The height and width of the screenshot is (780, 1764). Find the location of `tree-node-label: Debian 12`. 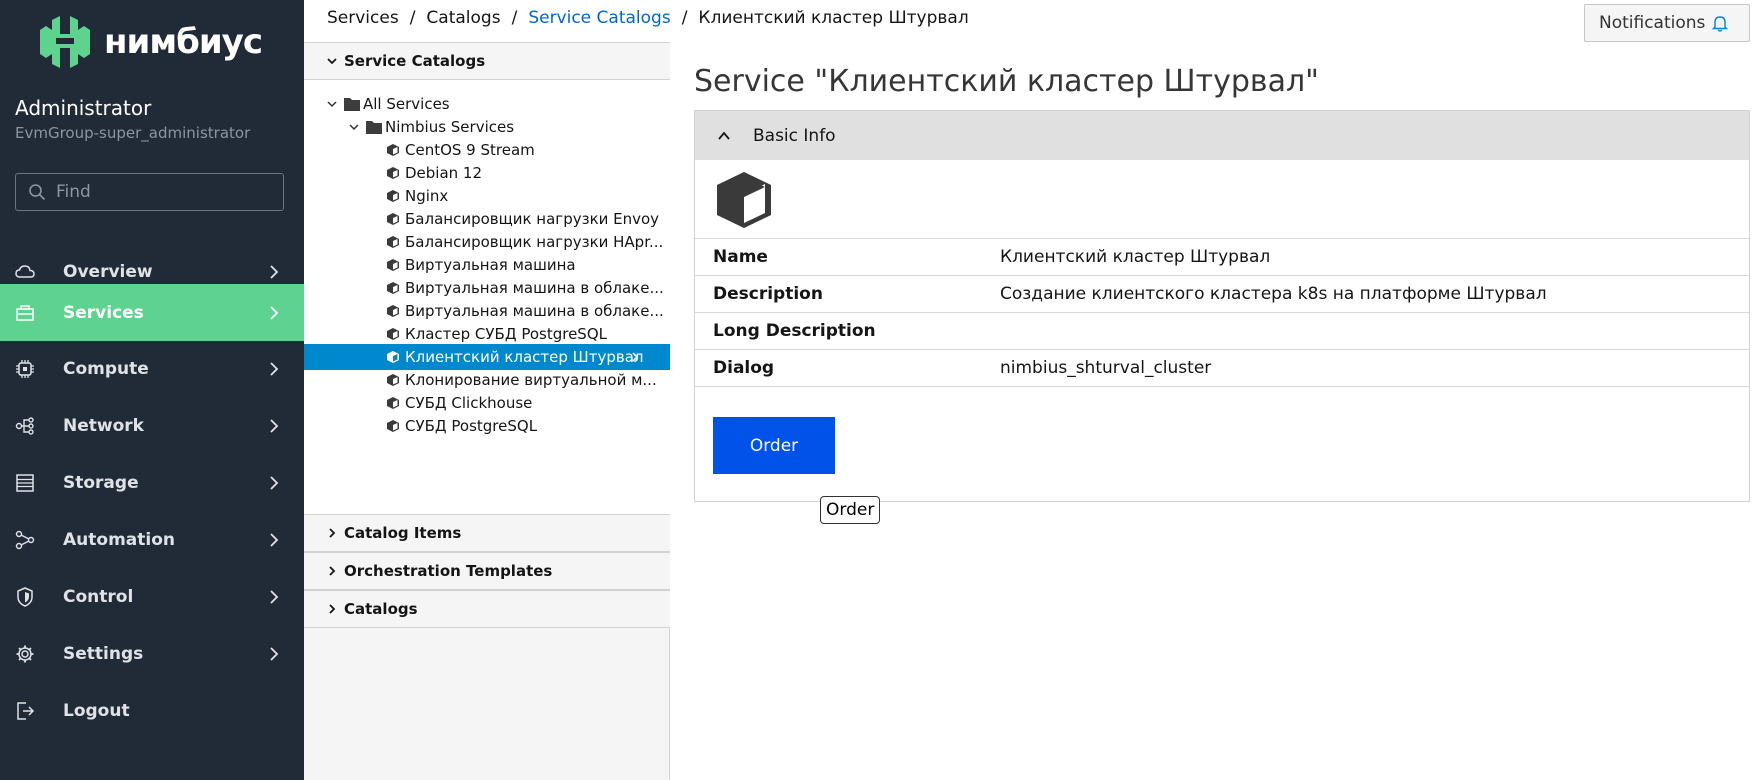

tree-node-label: Debian 12 is located at coordinates (444, 173).